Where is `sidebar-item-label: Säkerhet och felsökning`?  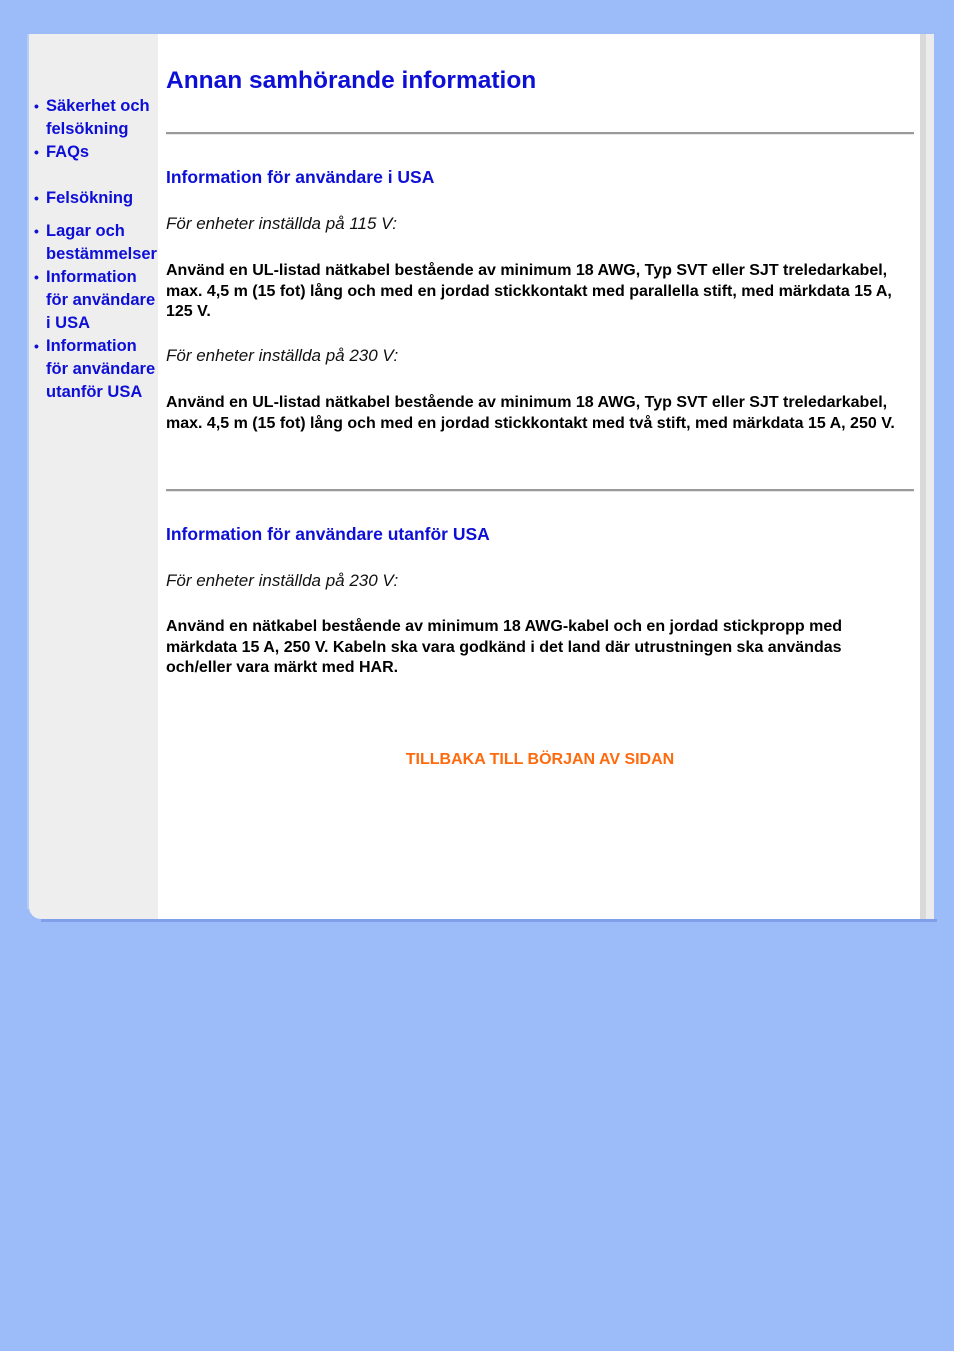 sidebar-item-label: Säkerhet och felsökning is located at coordinates (98, 117).